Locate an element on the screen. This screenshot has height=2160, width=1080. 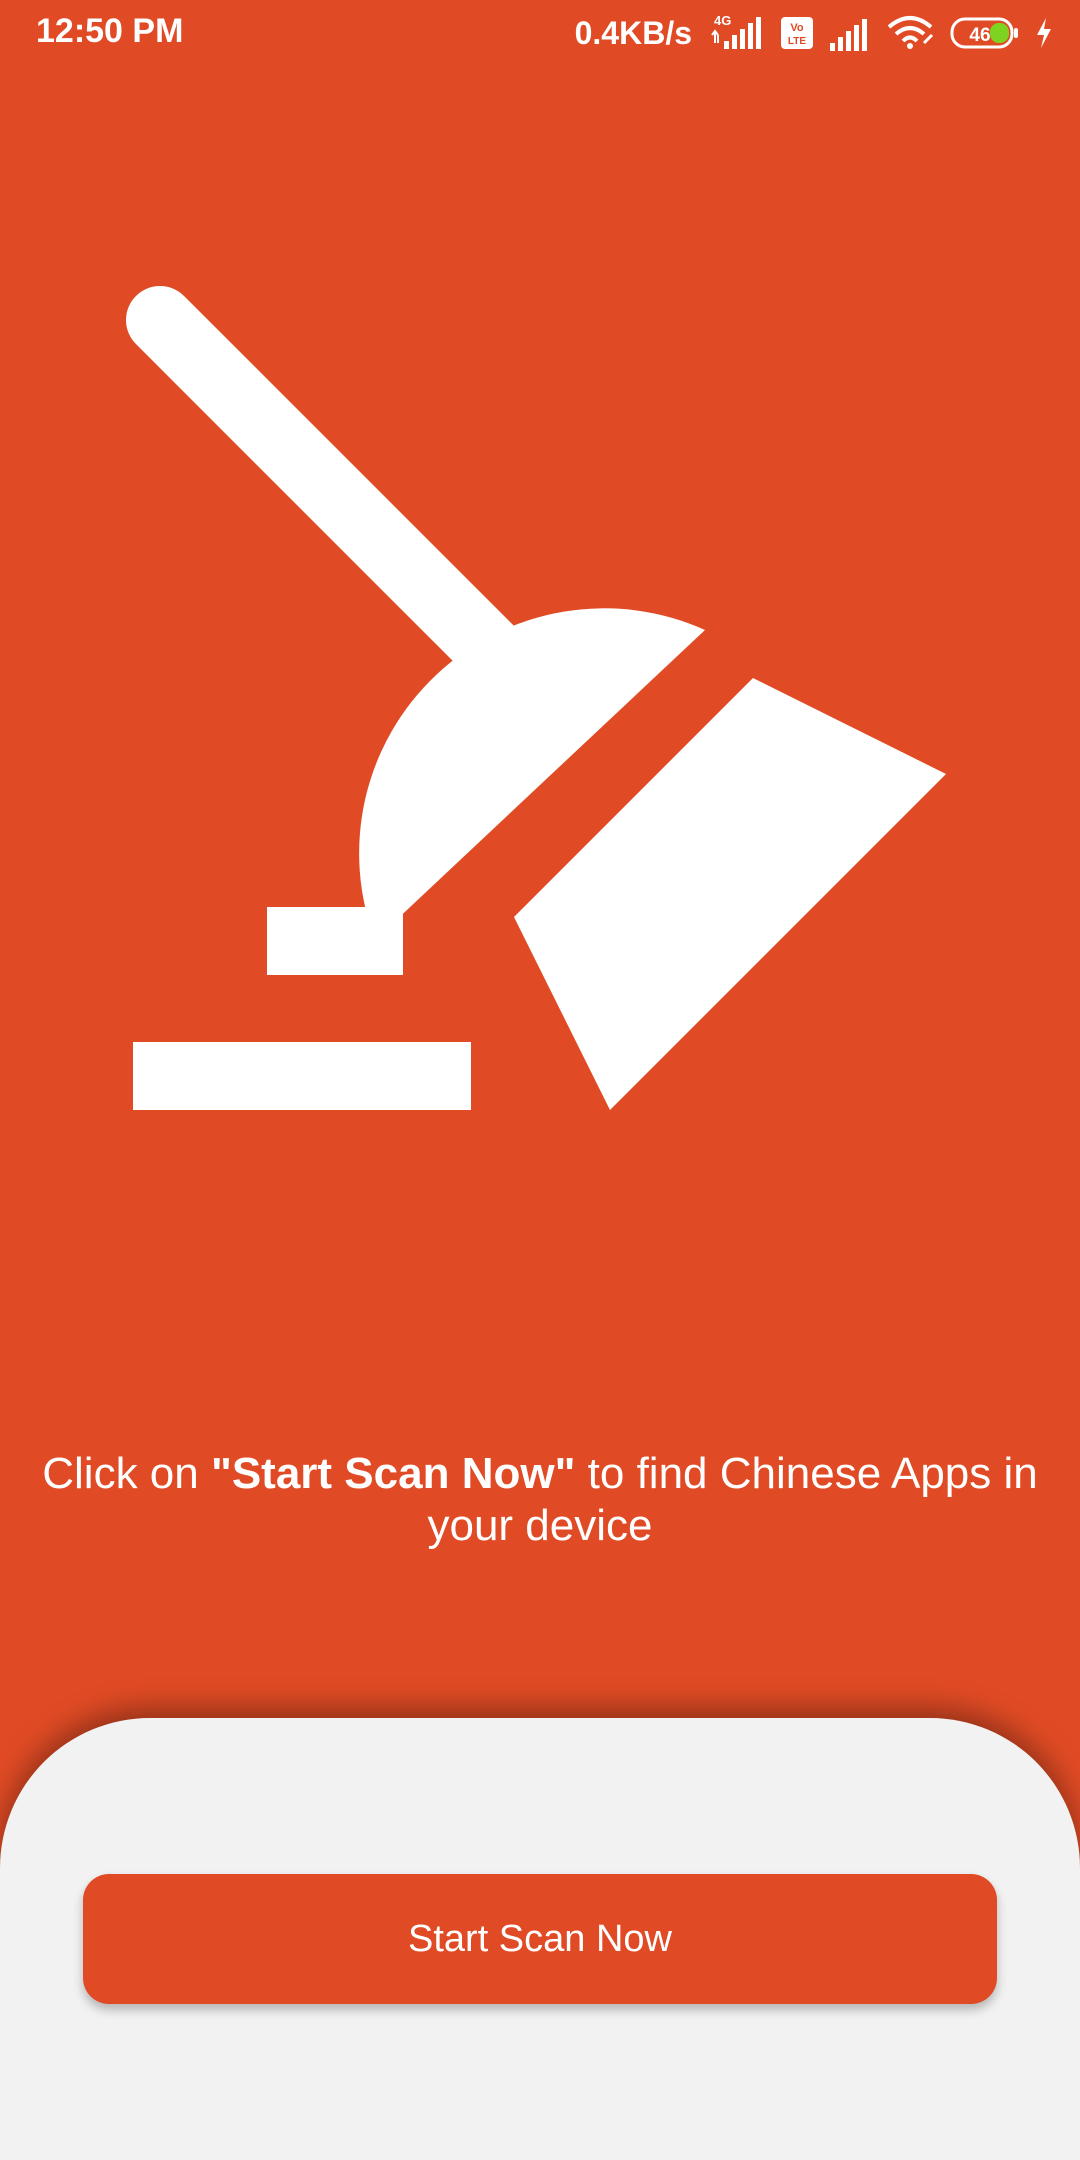
battery-level: 46 is located at coordinates (979, 35).